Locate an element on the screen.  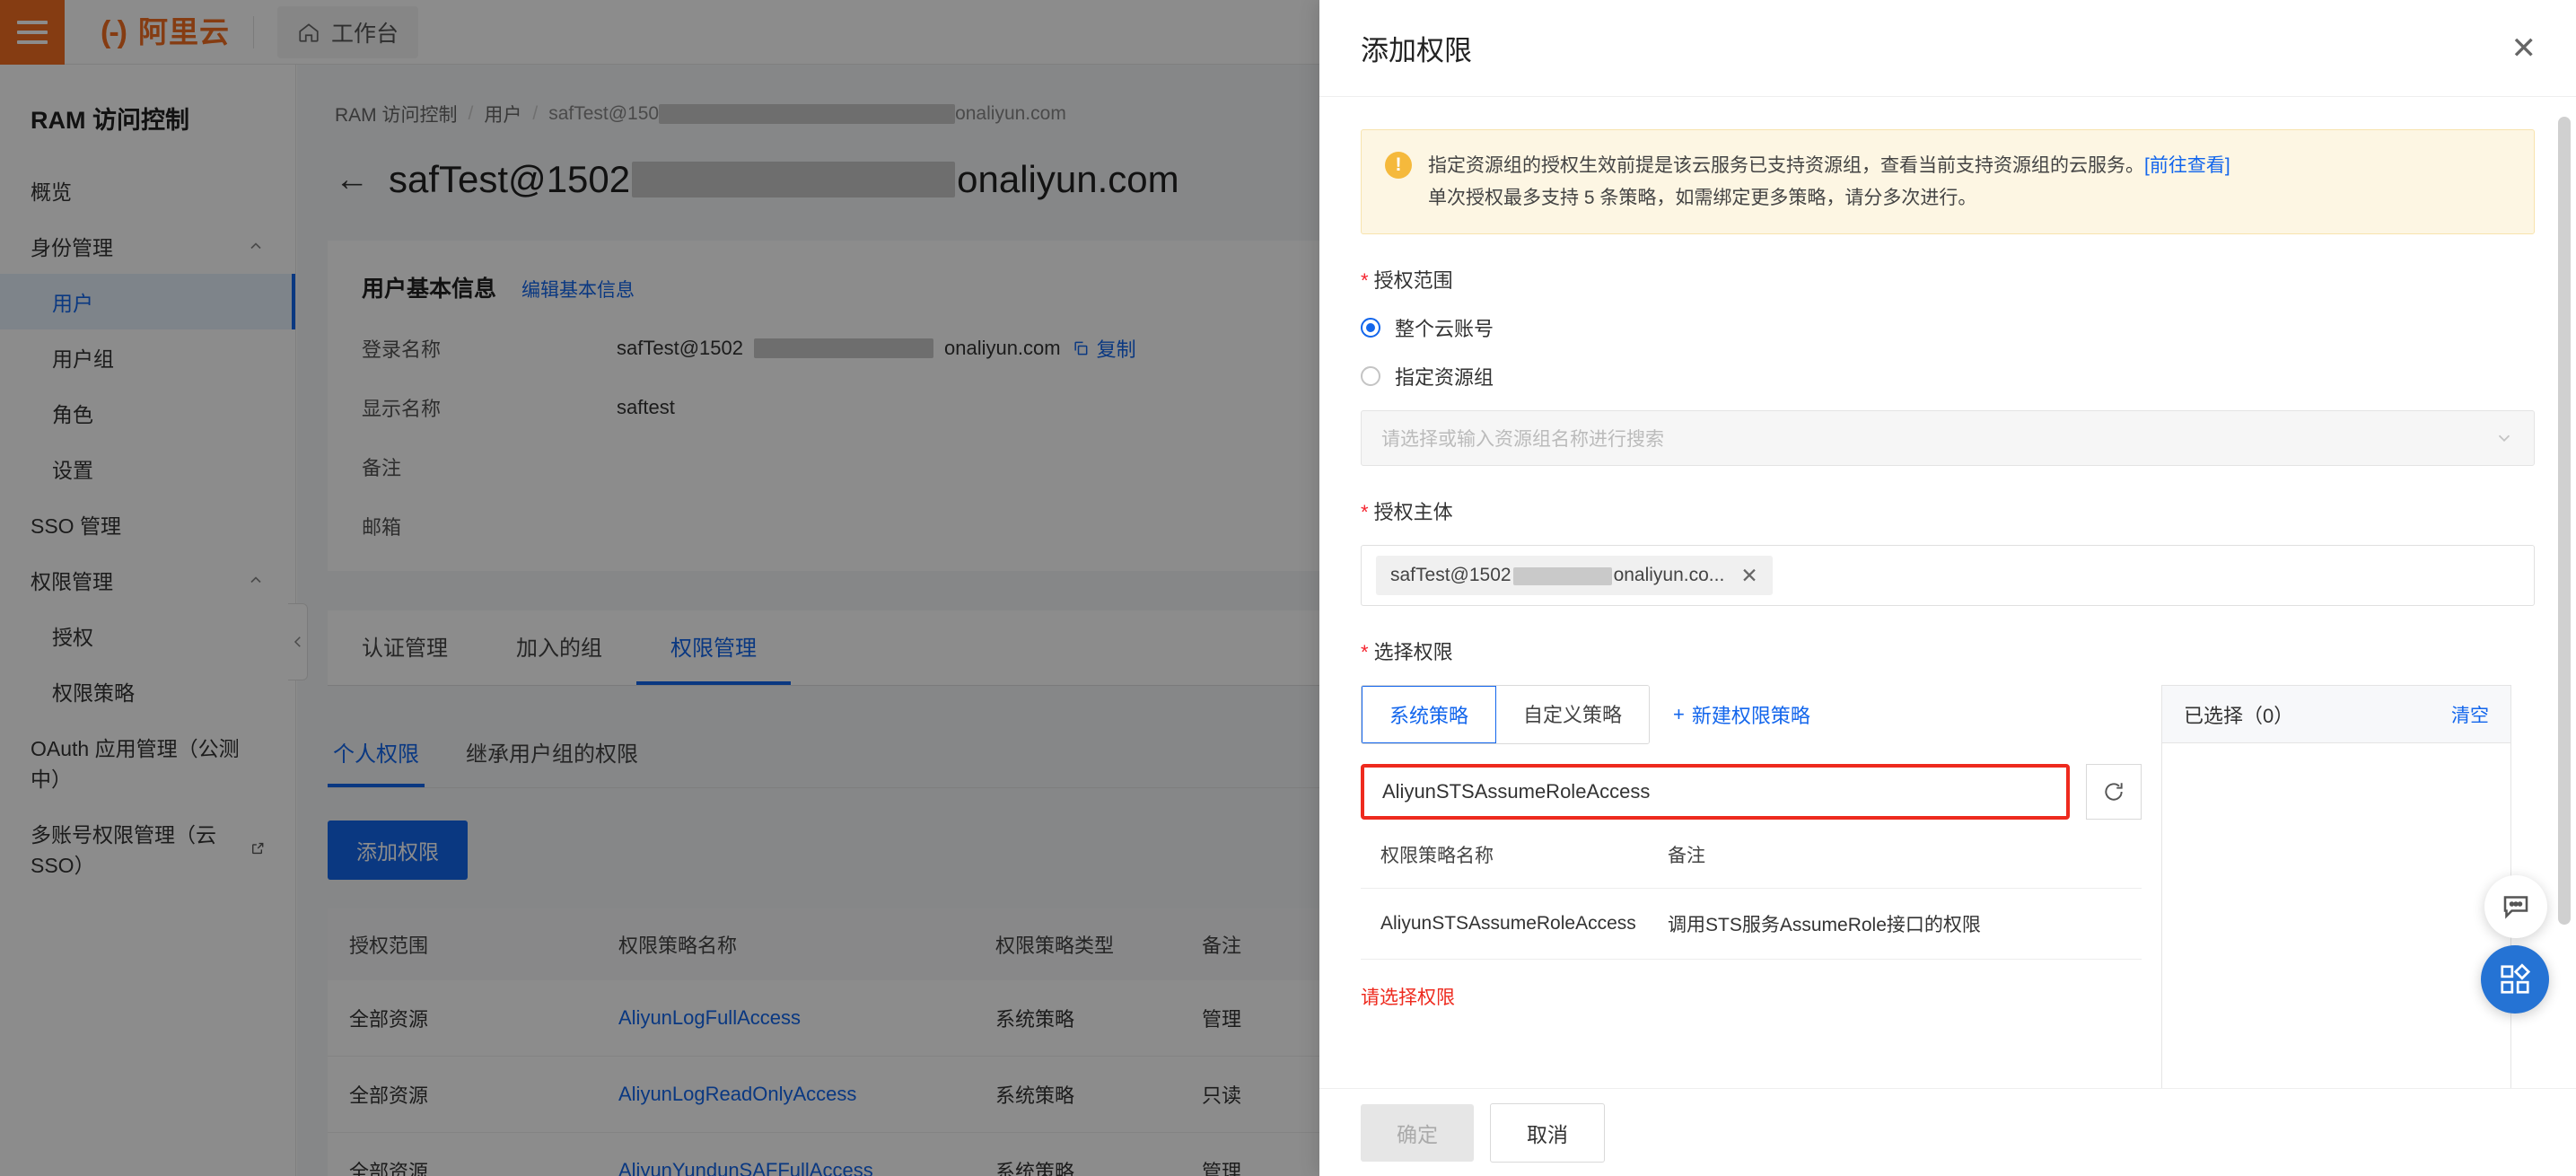
confirm-button: 确定 is located at coordinates (1417, 1132).